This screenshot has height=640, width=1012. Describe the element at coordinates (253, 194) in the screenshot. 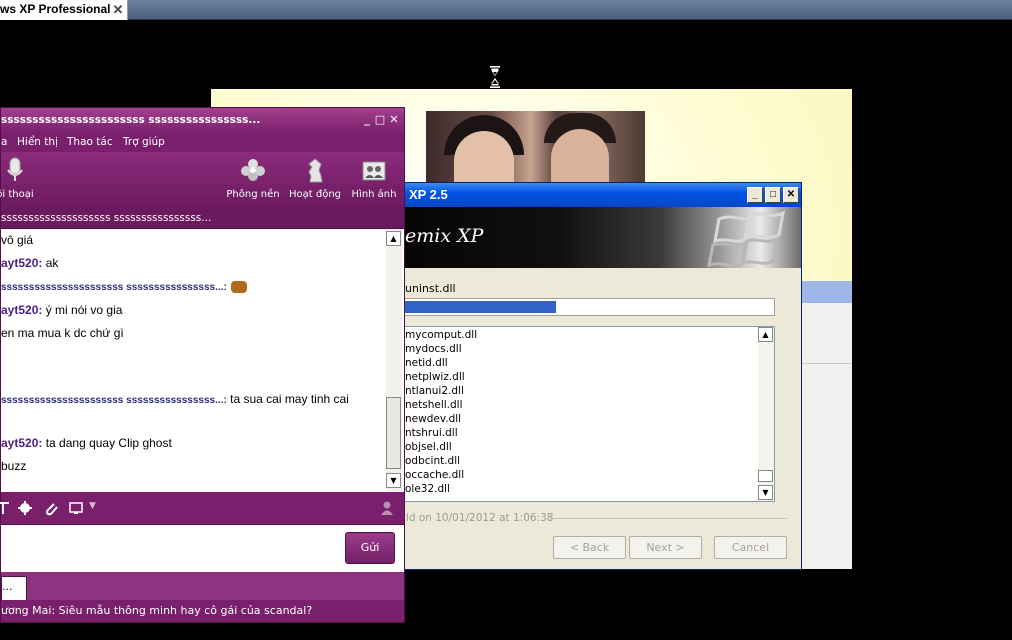

I see `wallpaper-label: Phông nền` at that location.